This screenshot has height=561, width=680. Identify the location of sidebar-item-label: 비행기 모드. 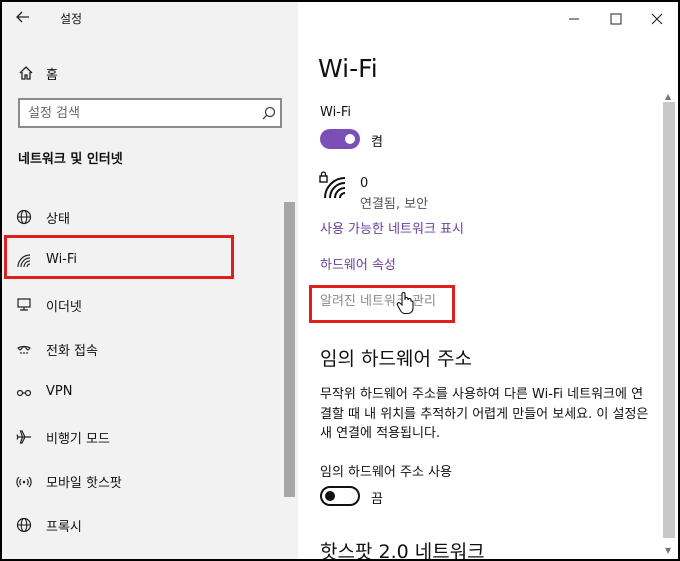
(78, 439).